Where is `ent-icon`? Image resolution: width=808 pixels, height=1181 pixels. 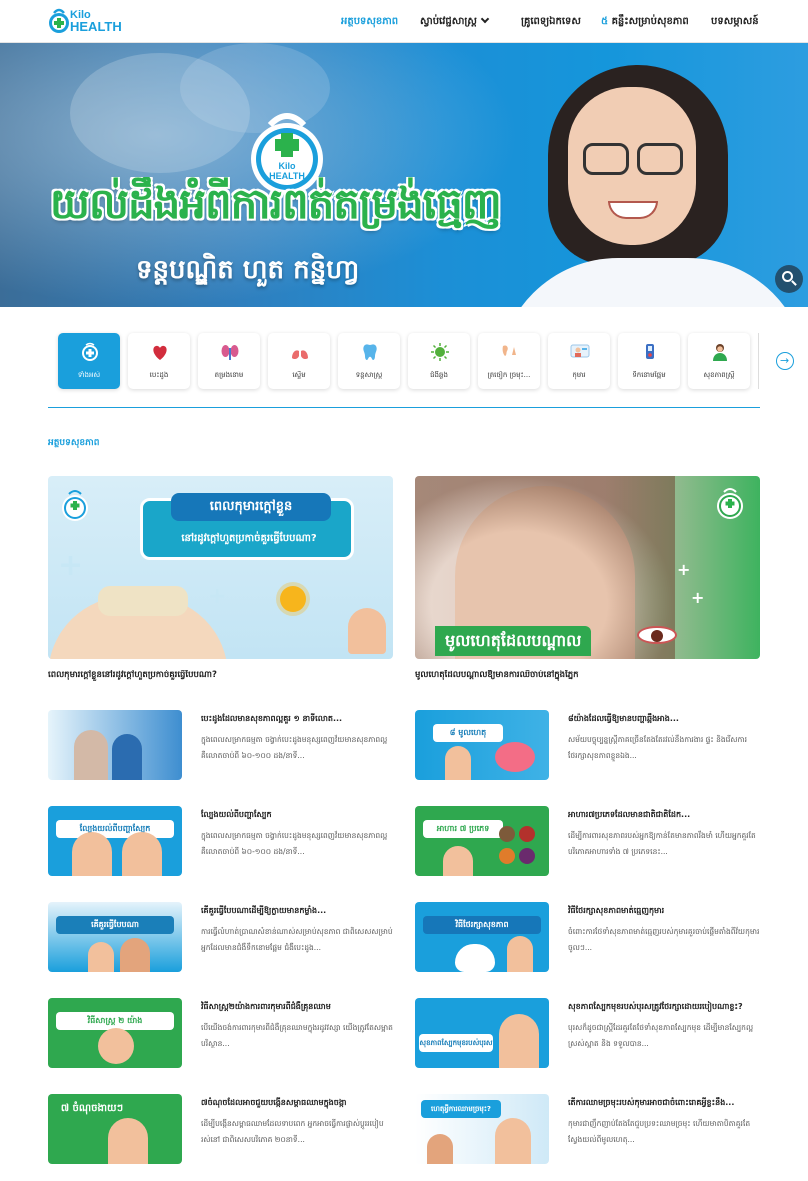
ent-icon is located at coordinates (509, 350).